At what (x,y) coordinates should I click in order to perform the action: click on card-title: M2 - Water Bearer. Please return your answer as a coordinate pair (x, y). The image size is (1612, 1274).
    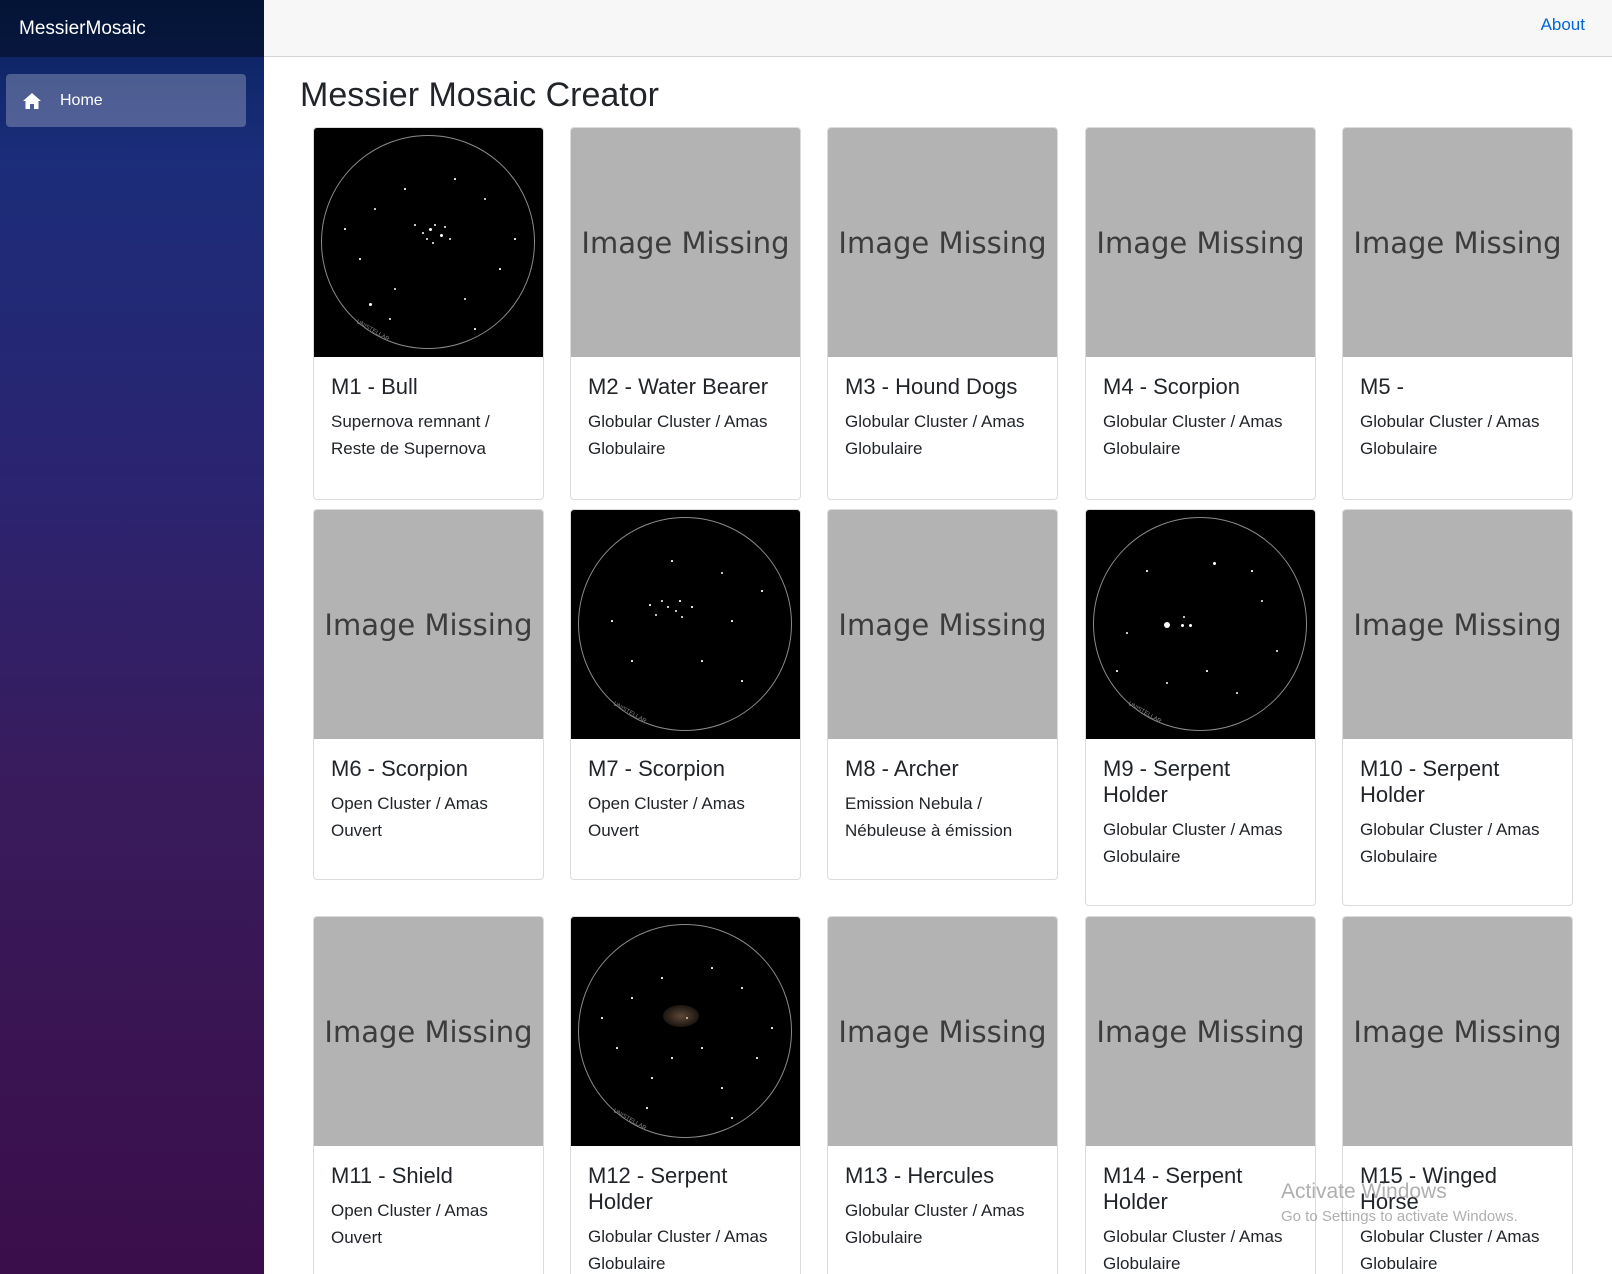
    Looking at the image, I should click on (678, 386).